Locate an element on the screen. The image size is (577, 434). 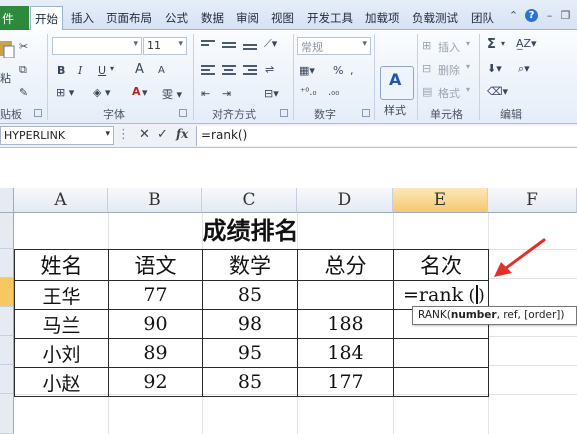
merge-center-icon: ⊟▾ is located at coordinates (271, 93).